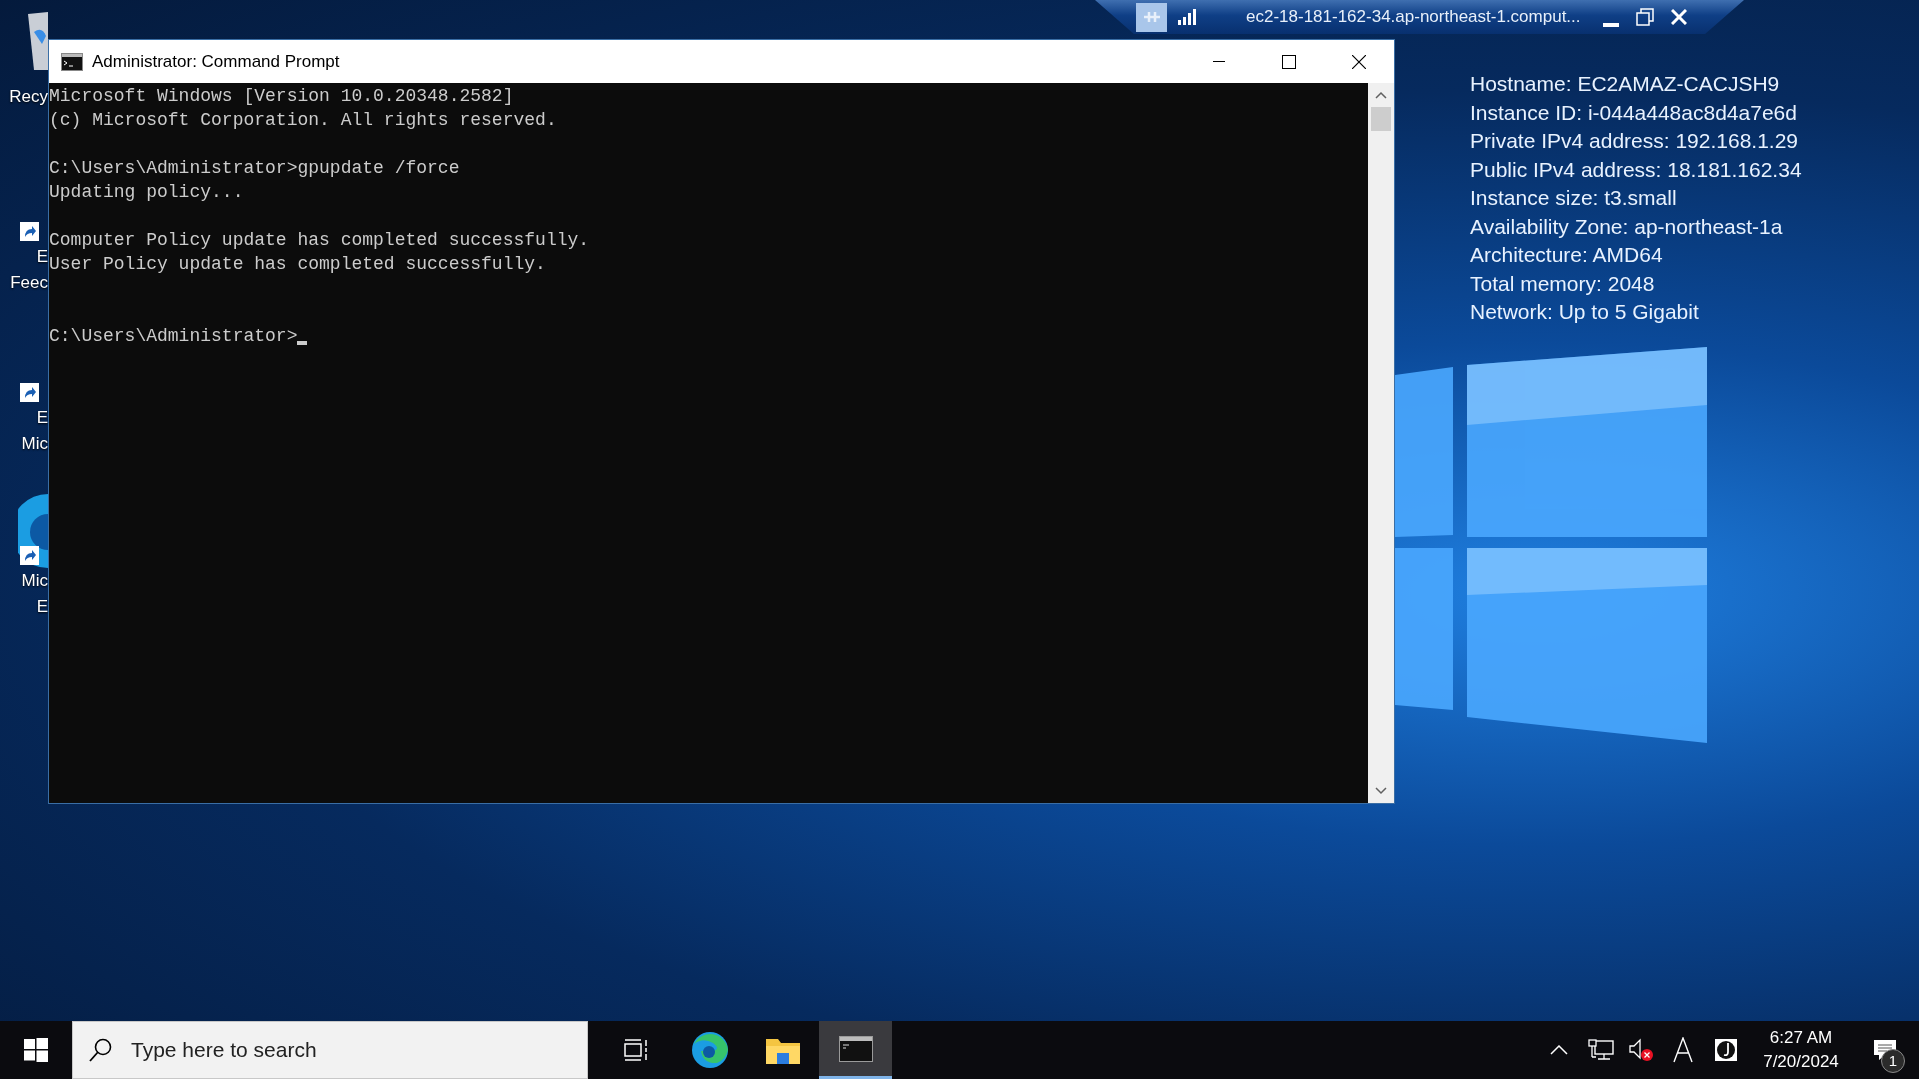 The image size is (1919, 1079). I want to click on instance-info-text: Availability Zone: ap-northeast-1a, so click(1627, 226).